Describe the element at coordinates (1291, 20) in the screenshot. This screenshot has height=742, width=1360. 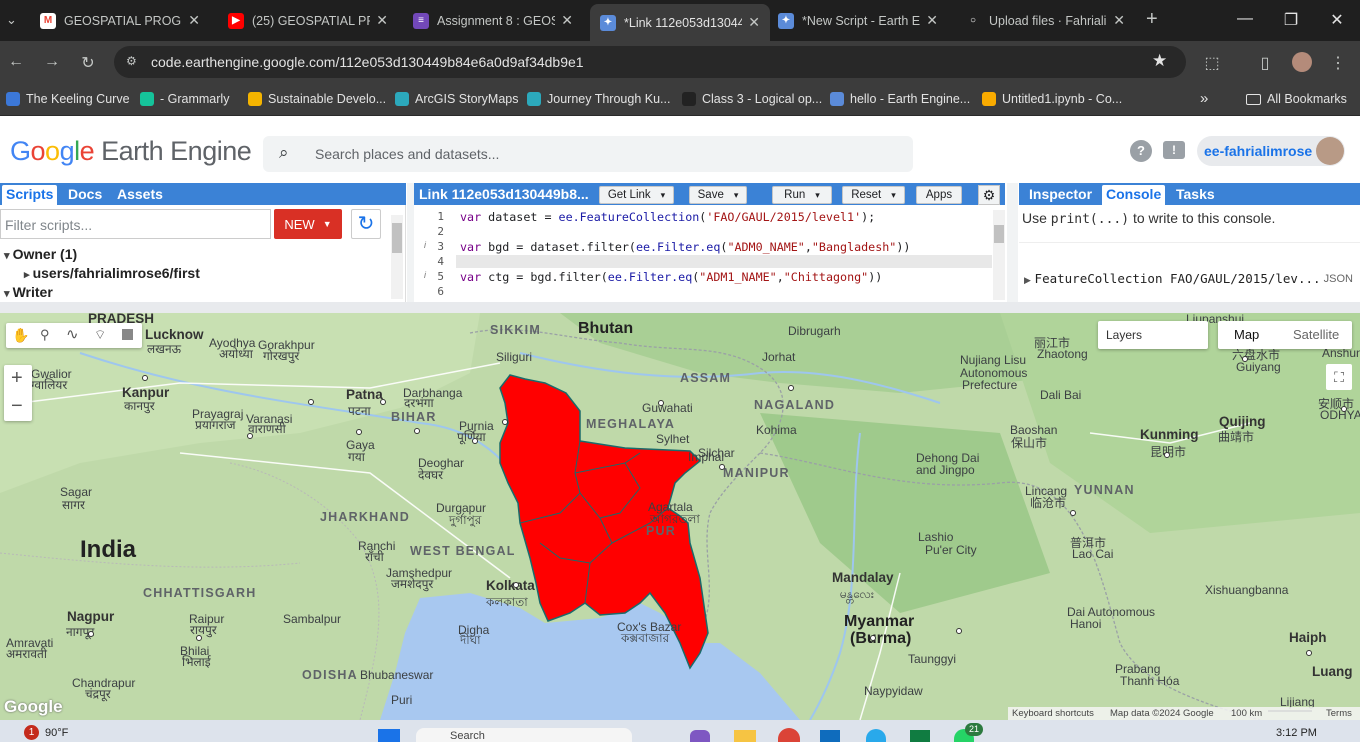
I see `restore-icon: ❐` at that location.